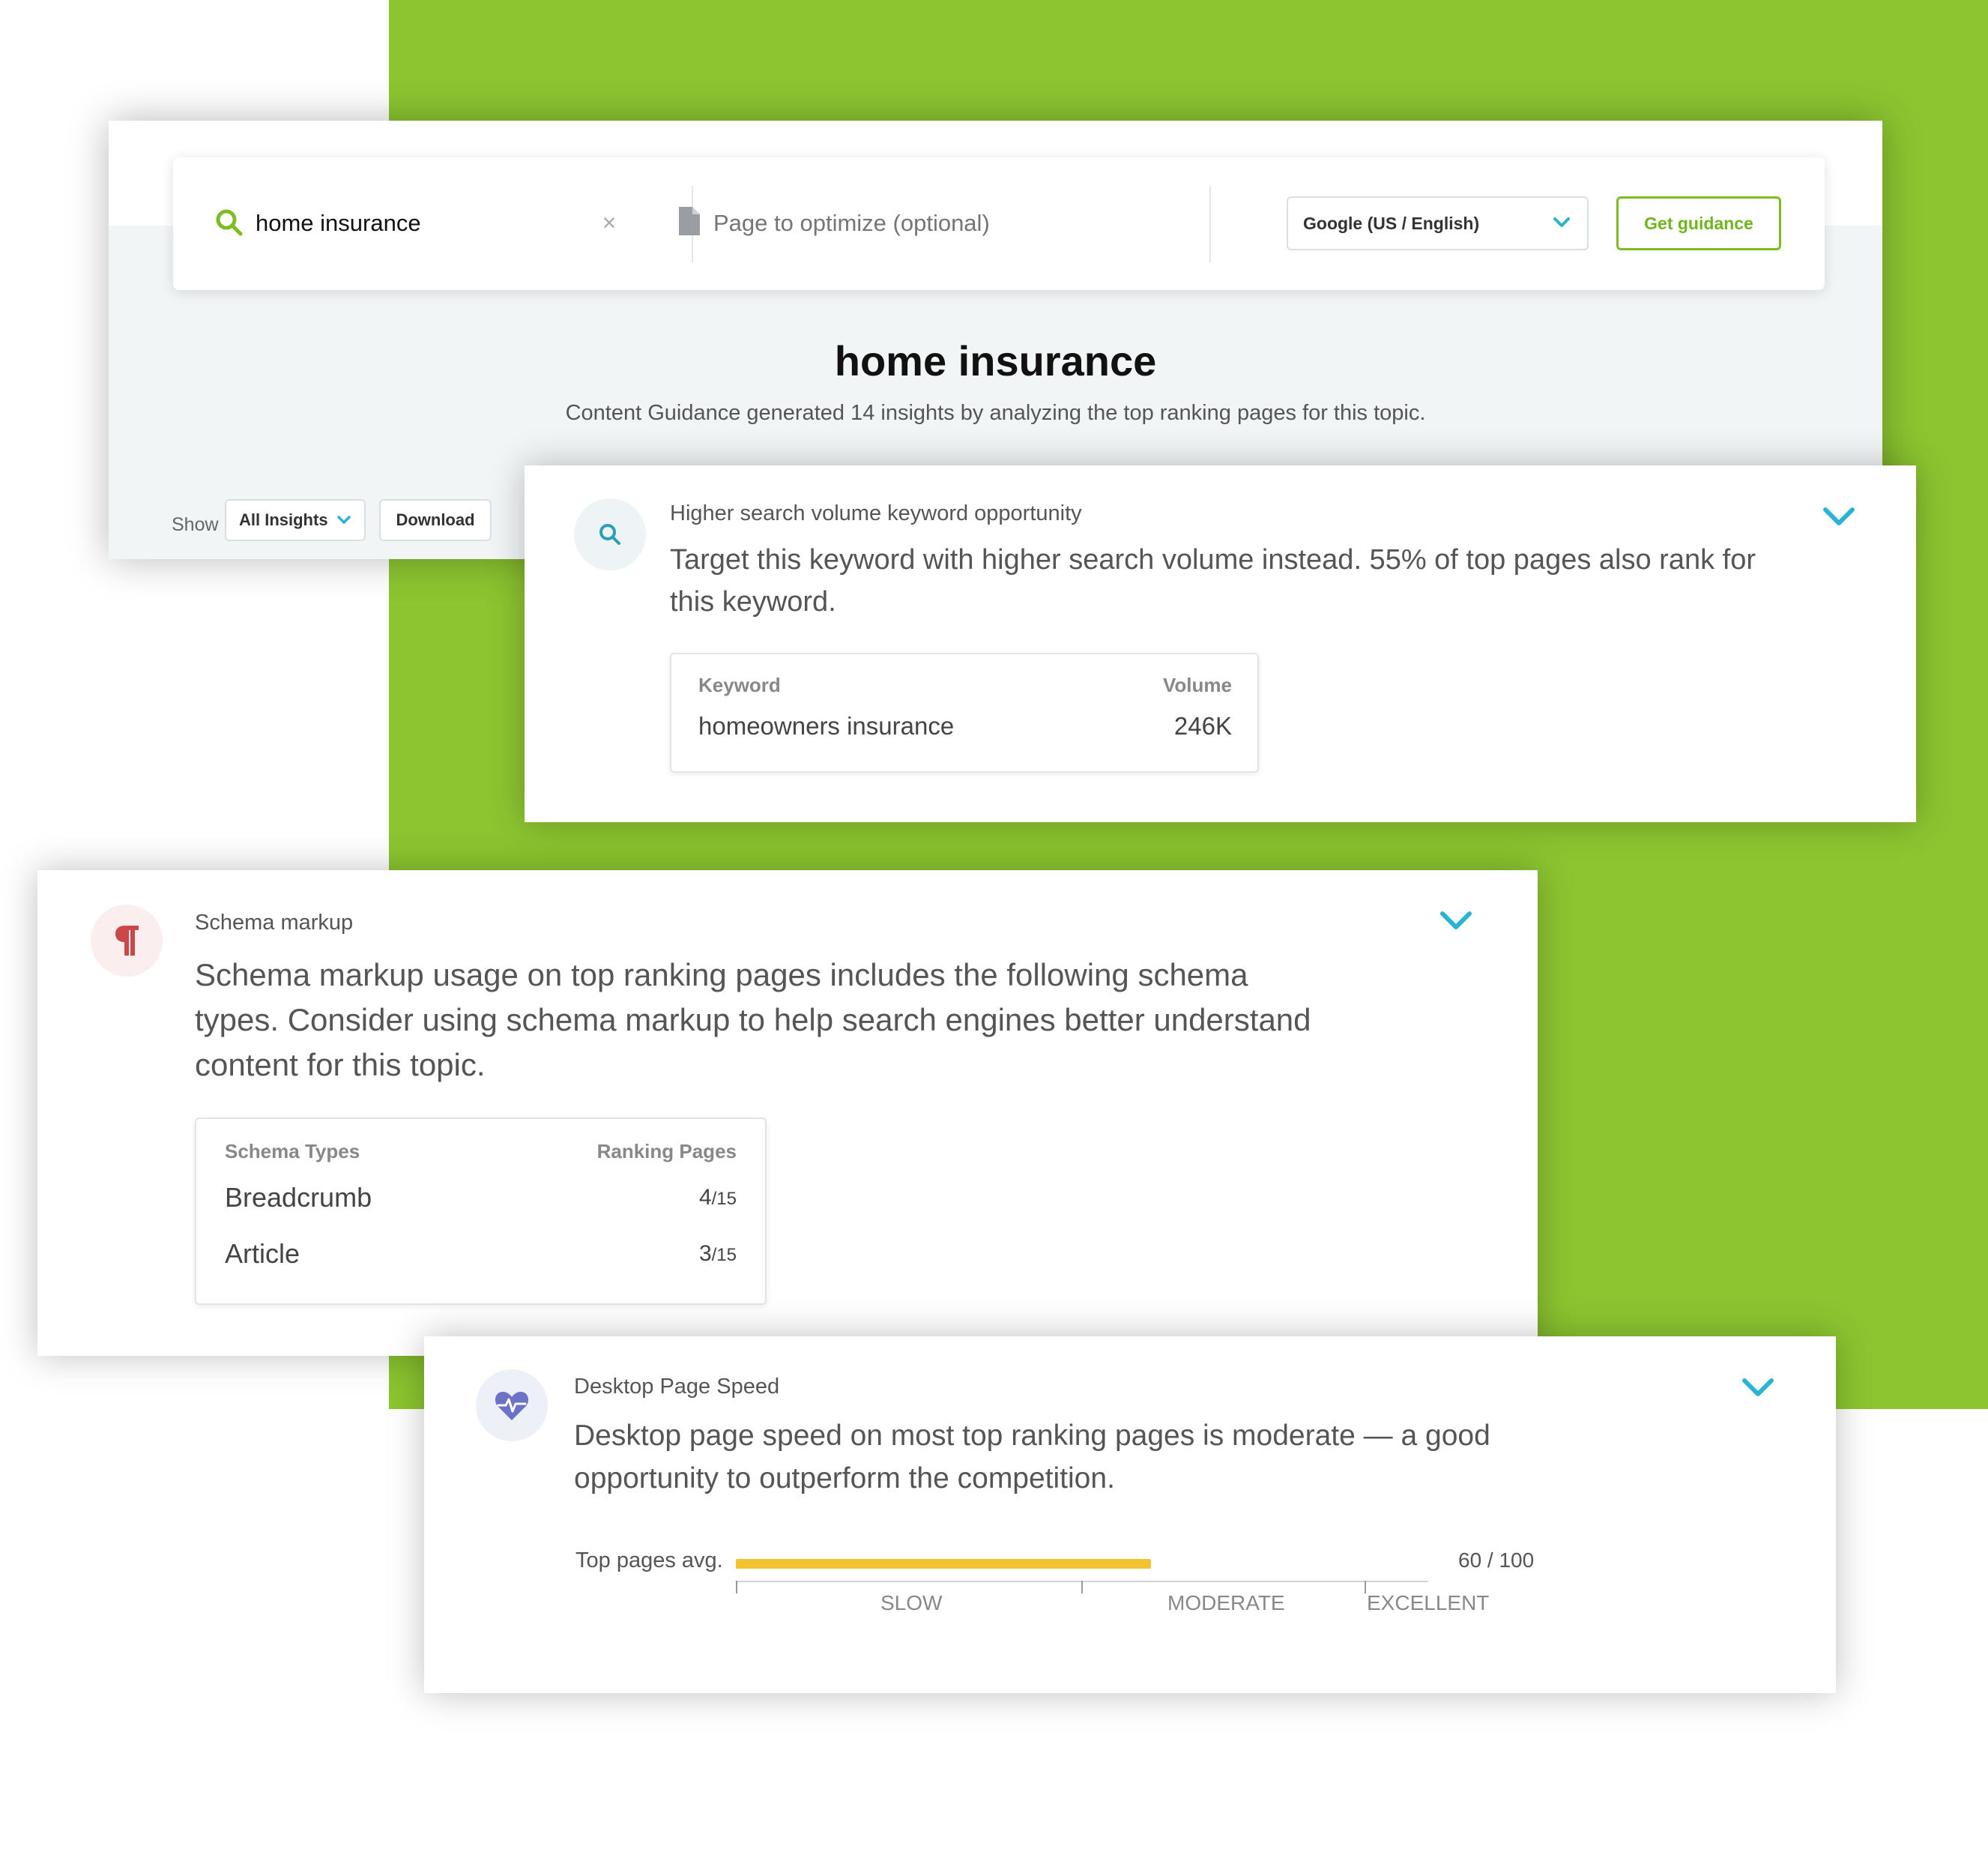  Describe the element at coordinates (340, 1065) in the screenshot. I see `description-line: content for this topic.` at that location.